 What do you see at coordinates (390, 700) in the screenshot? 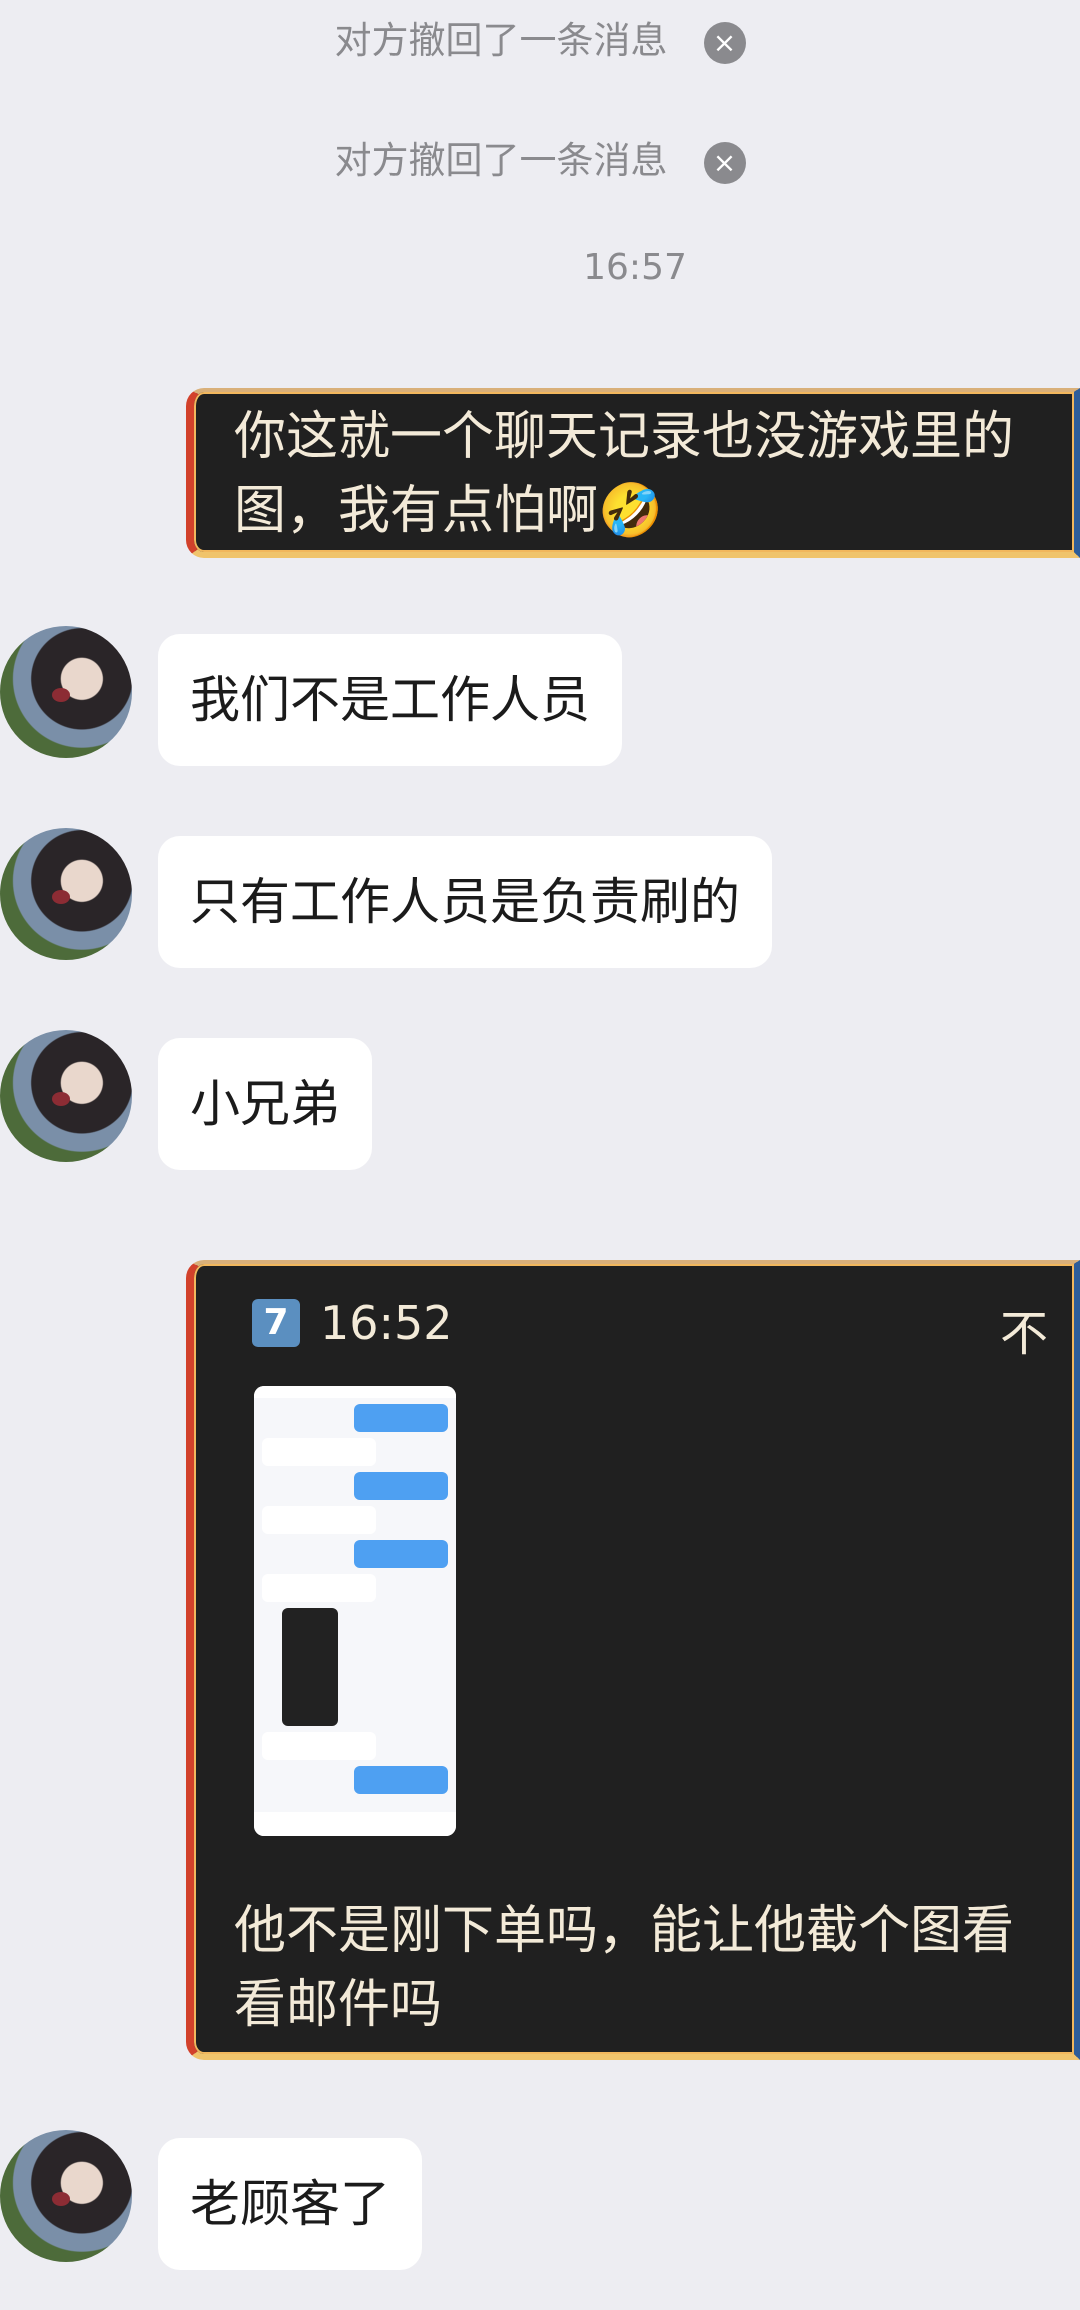
I see `incoming-message-1: 我们不是工作人员` at bounding box center [390, 700].